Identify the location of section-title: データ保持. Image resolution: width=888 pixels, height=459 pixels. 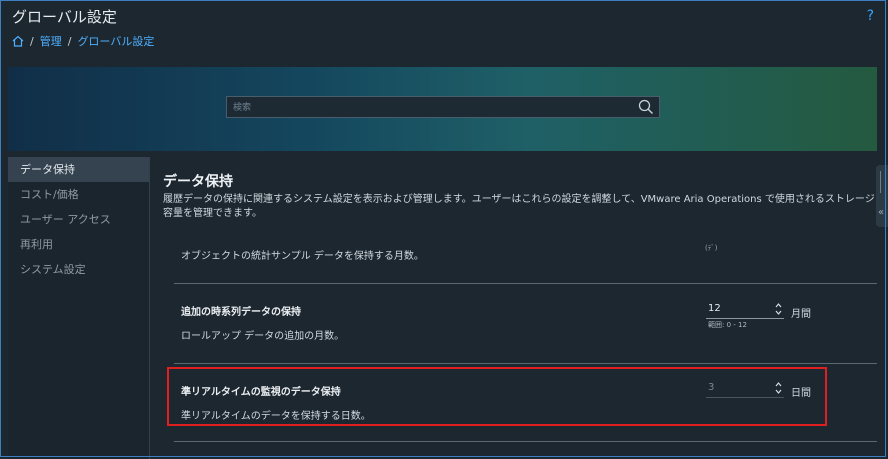
(198, 182).